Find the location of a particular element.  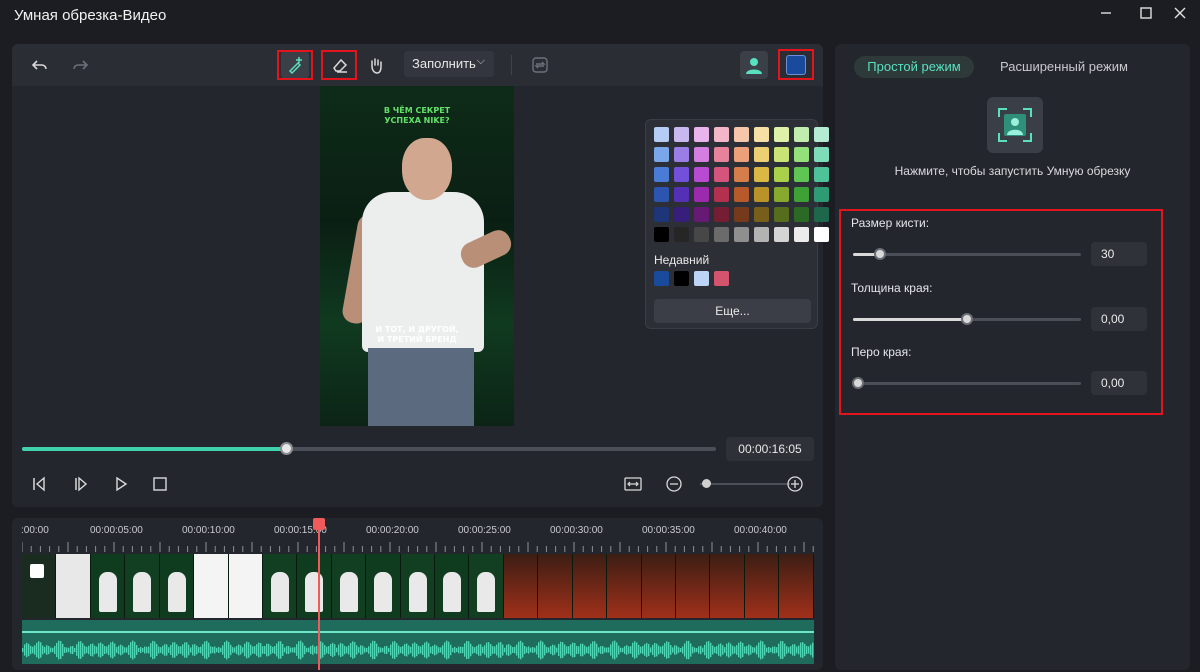

brush-size-slider is located at coordinates (967, 254).